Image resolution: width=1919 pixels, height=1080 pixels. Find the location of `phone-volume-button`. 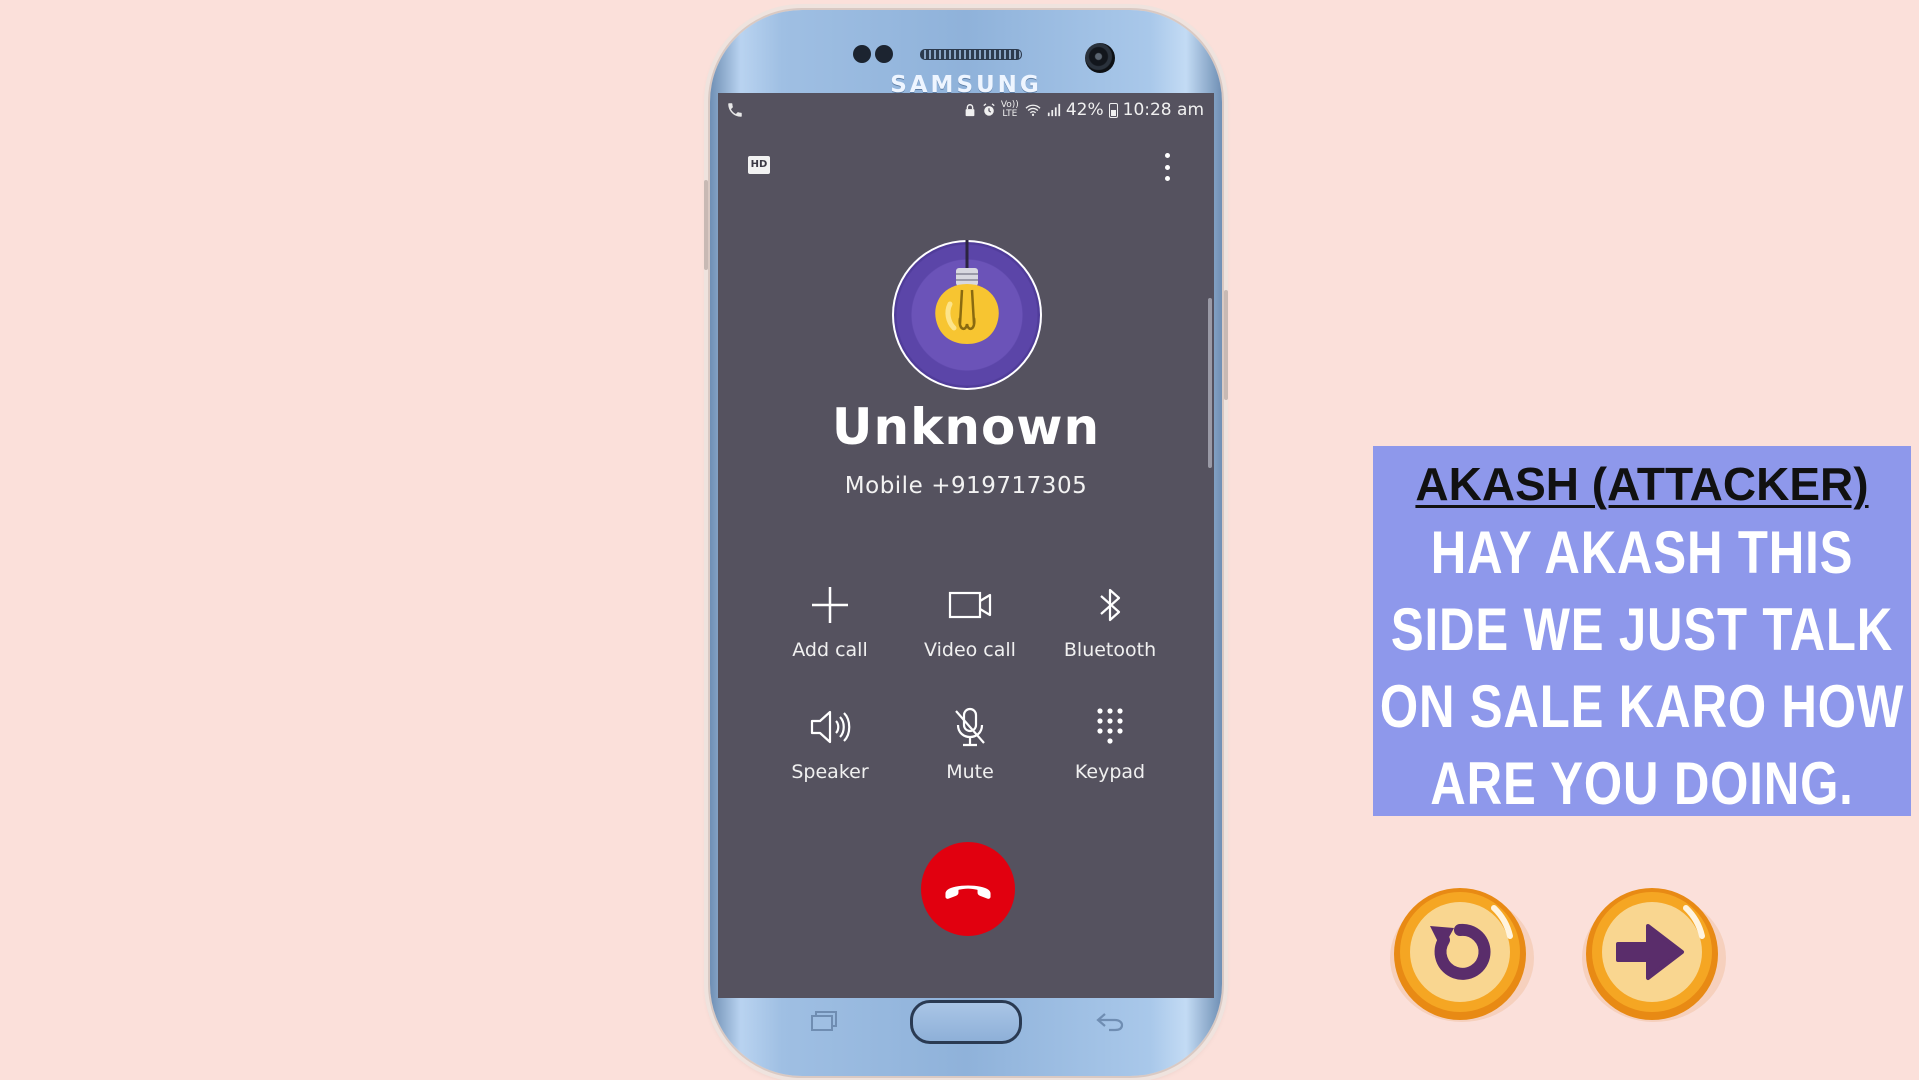

phone-volume-button is located at coordinates (706, 225).